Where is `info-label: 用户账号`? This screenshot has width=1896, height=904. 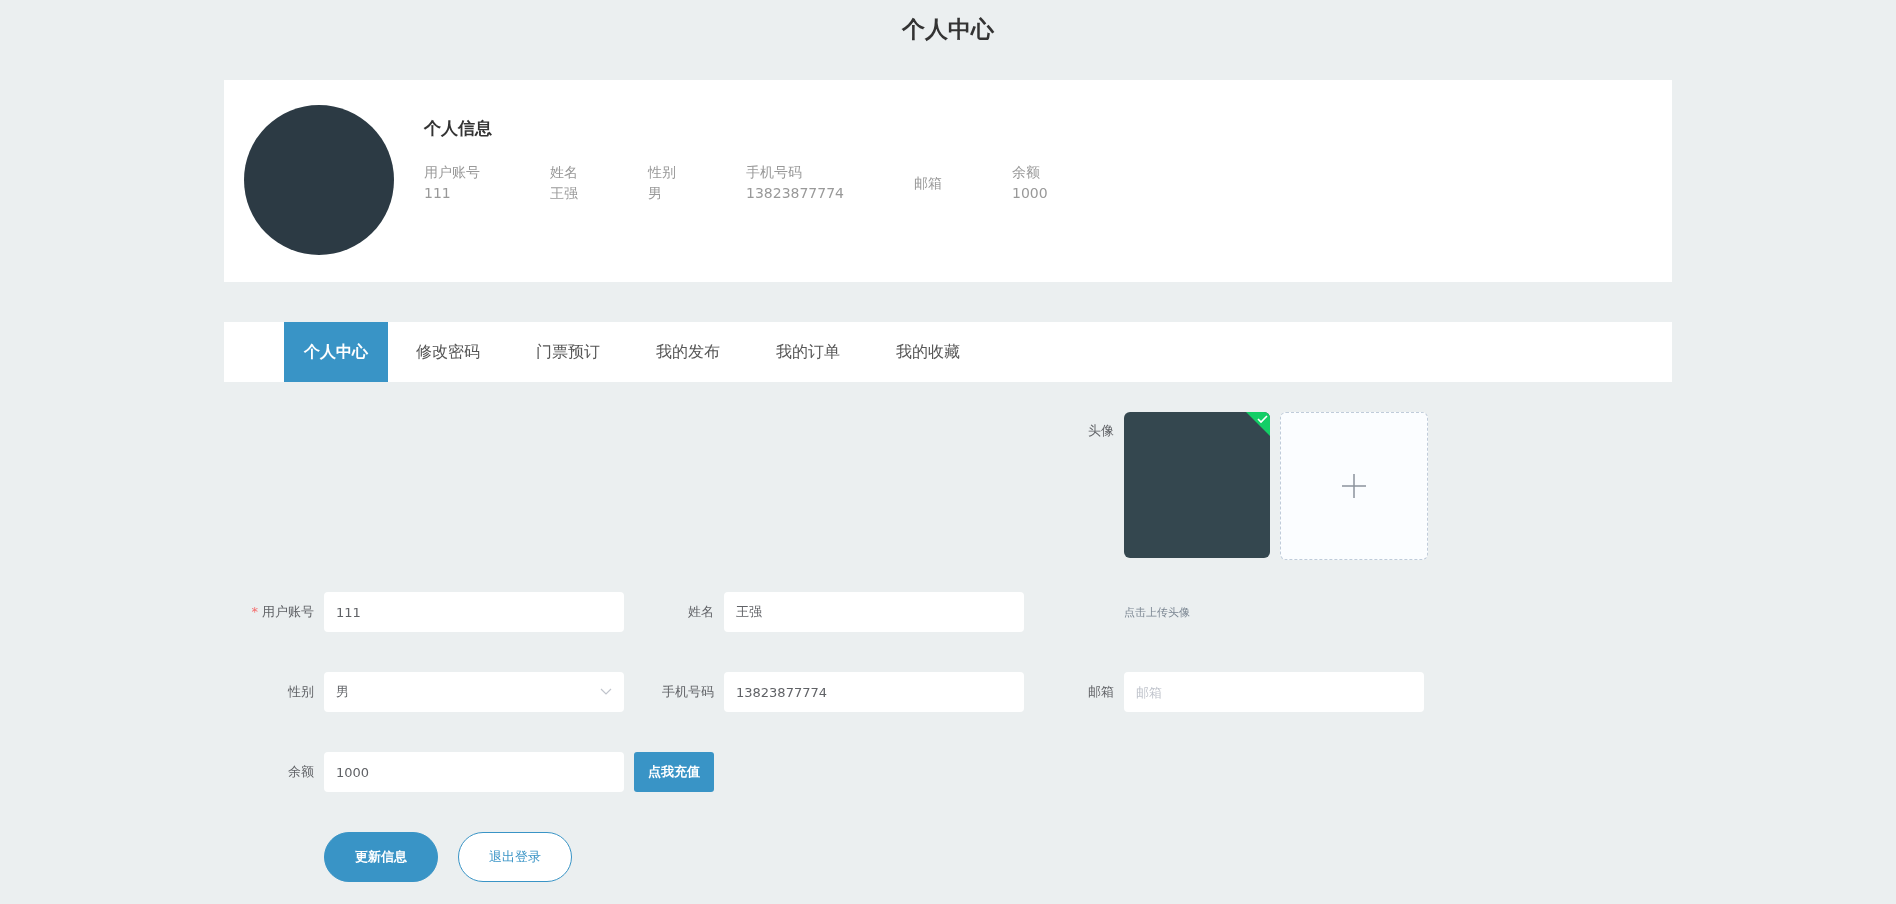 info-label: 用户账号 is located at coordinates (452, 172).